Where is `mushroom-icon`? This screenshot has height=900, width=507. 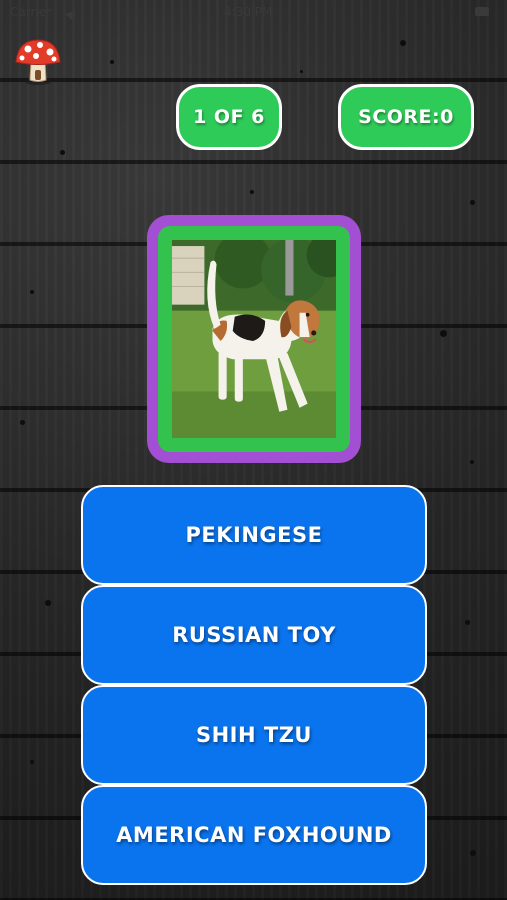
mushroom-icon is located at coordinates (38, 62).